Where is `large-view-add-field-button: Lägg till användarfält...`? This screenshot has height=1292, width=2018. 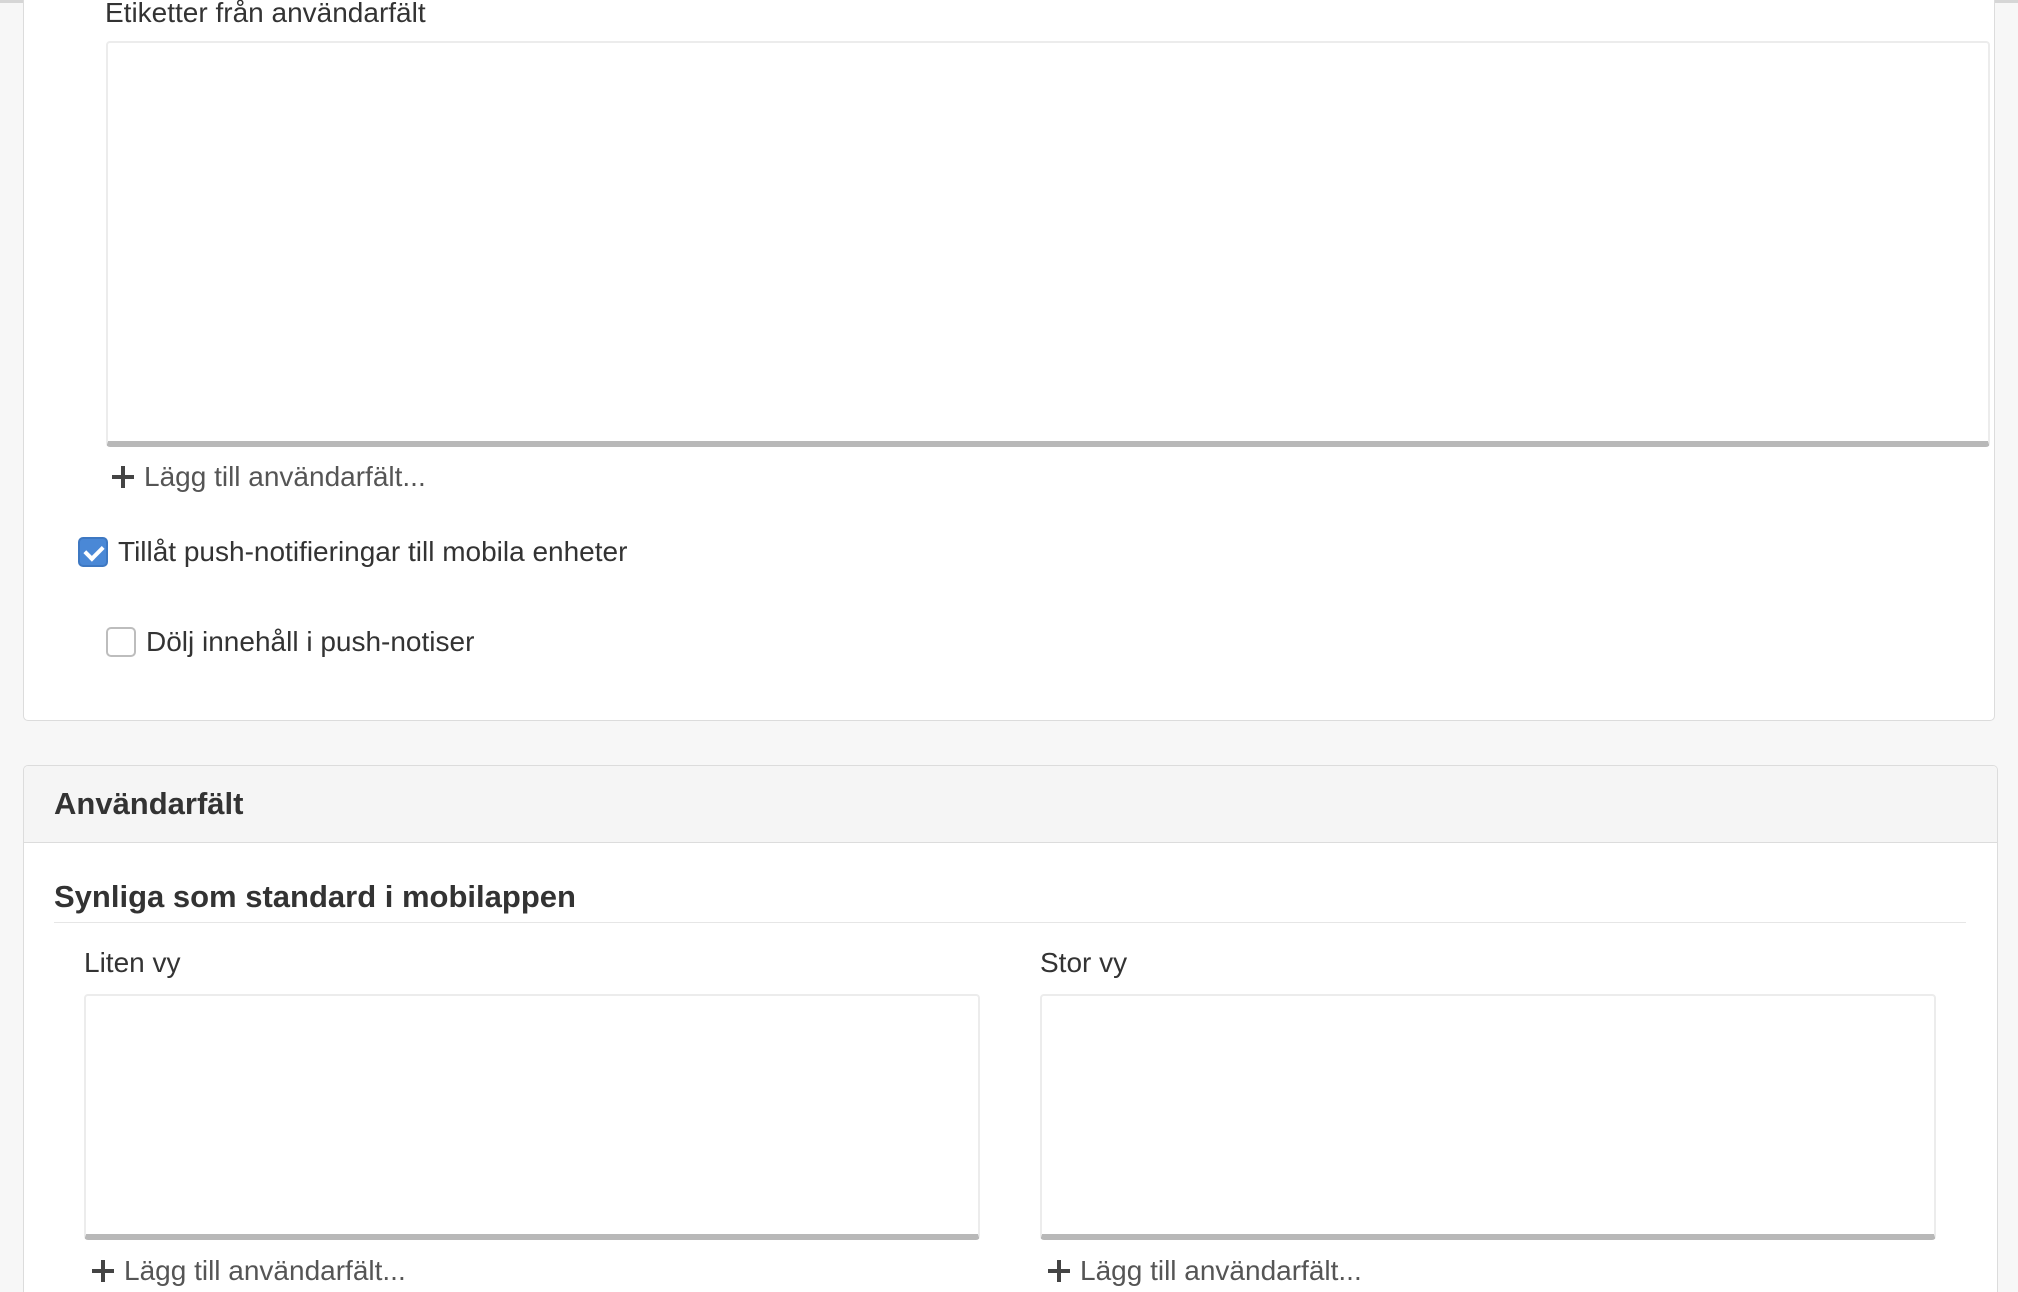
large-view-add-field-button: Lägg till användarfält... is located at coordinates (1205, 1271).